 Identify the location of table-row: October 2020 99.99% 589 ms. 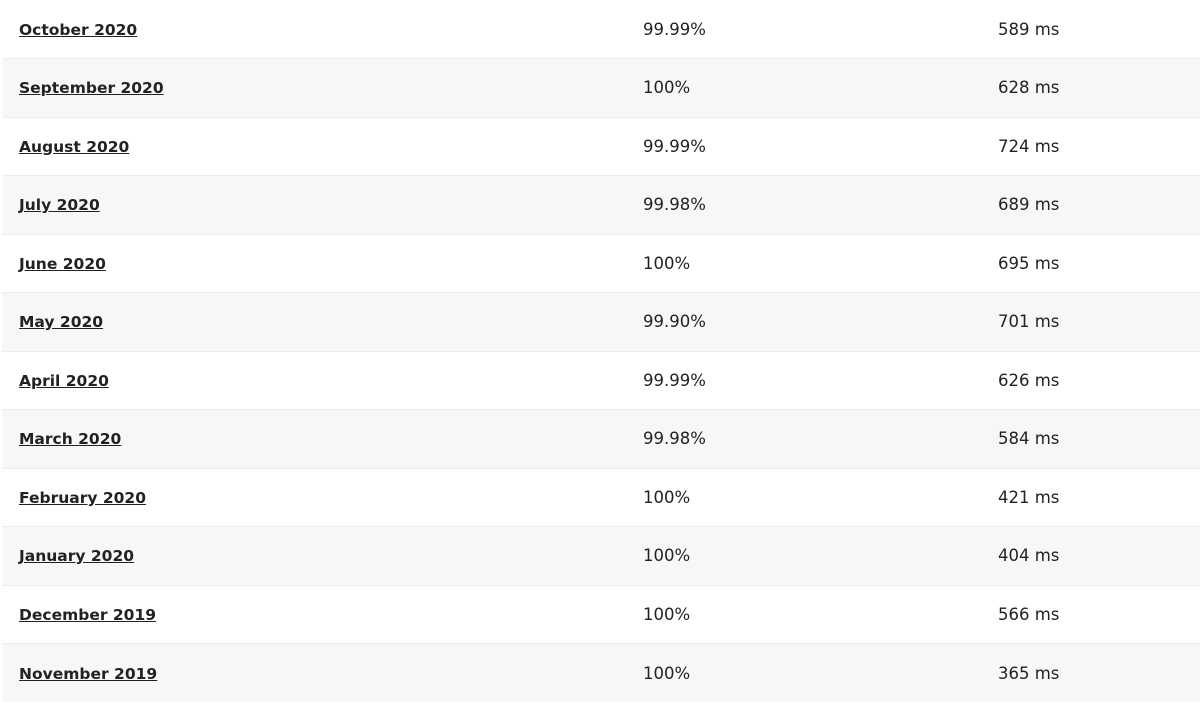
(601, 29).